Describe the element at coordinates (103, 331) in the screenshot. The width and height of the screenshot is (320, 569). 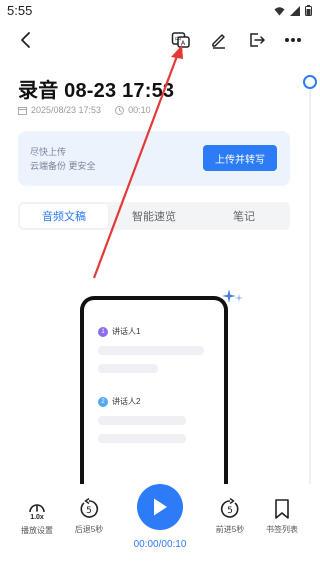
I see `speaker-1-badge: 1` at that location.